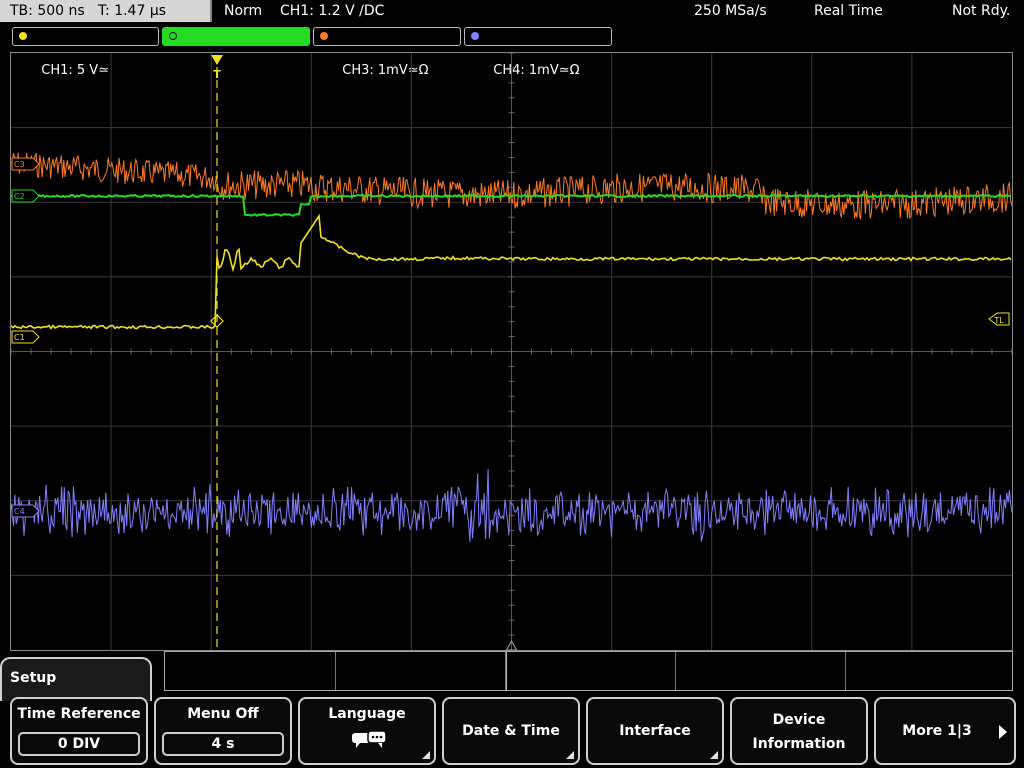  I want to click on acquisition-mode: Real Time, so click(848, 11).